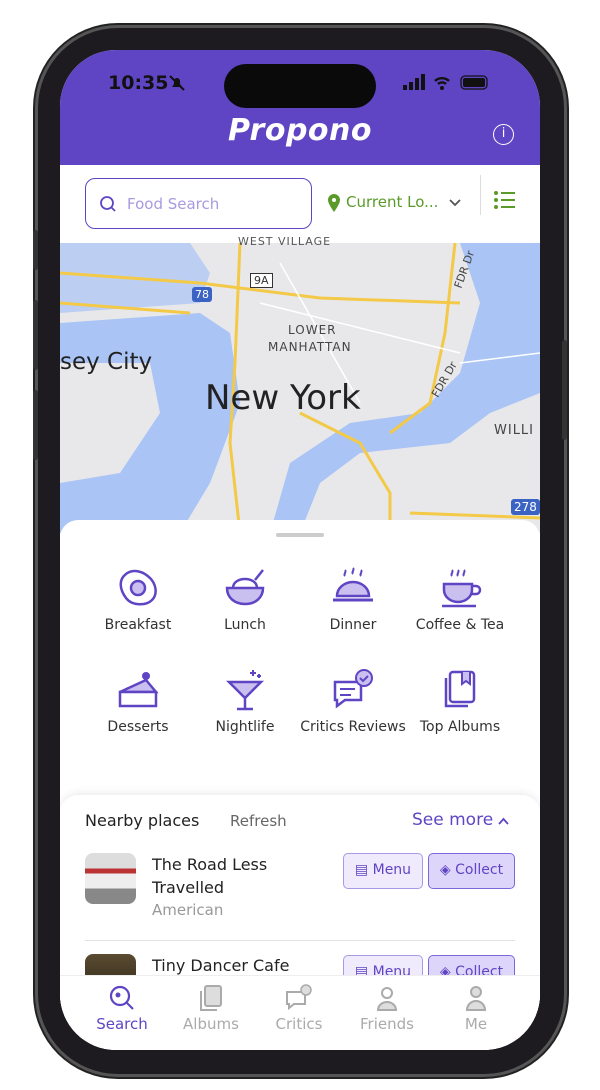 This screenshot has width=600, height=1090. What do you see at coordinates (245, 727) in the screenshot?
I see `category-label: Nightlife` at bounding box center [245, 727].